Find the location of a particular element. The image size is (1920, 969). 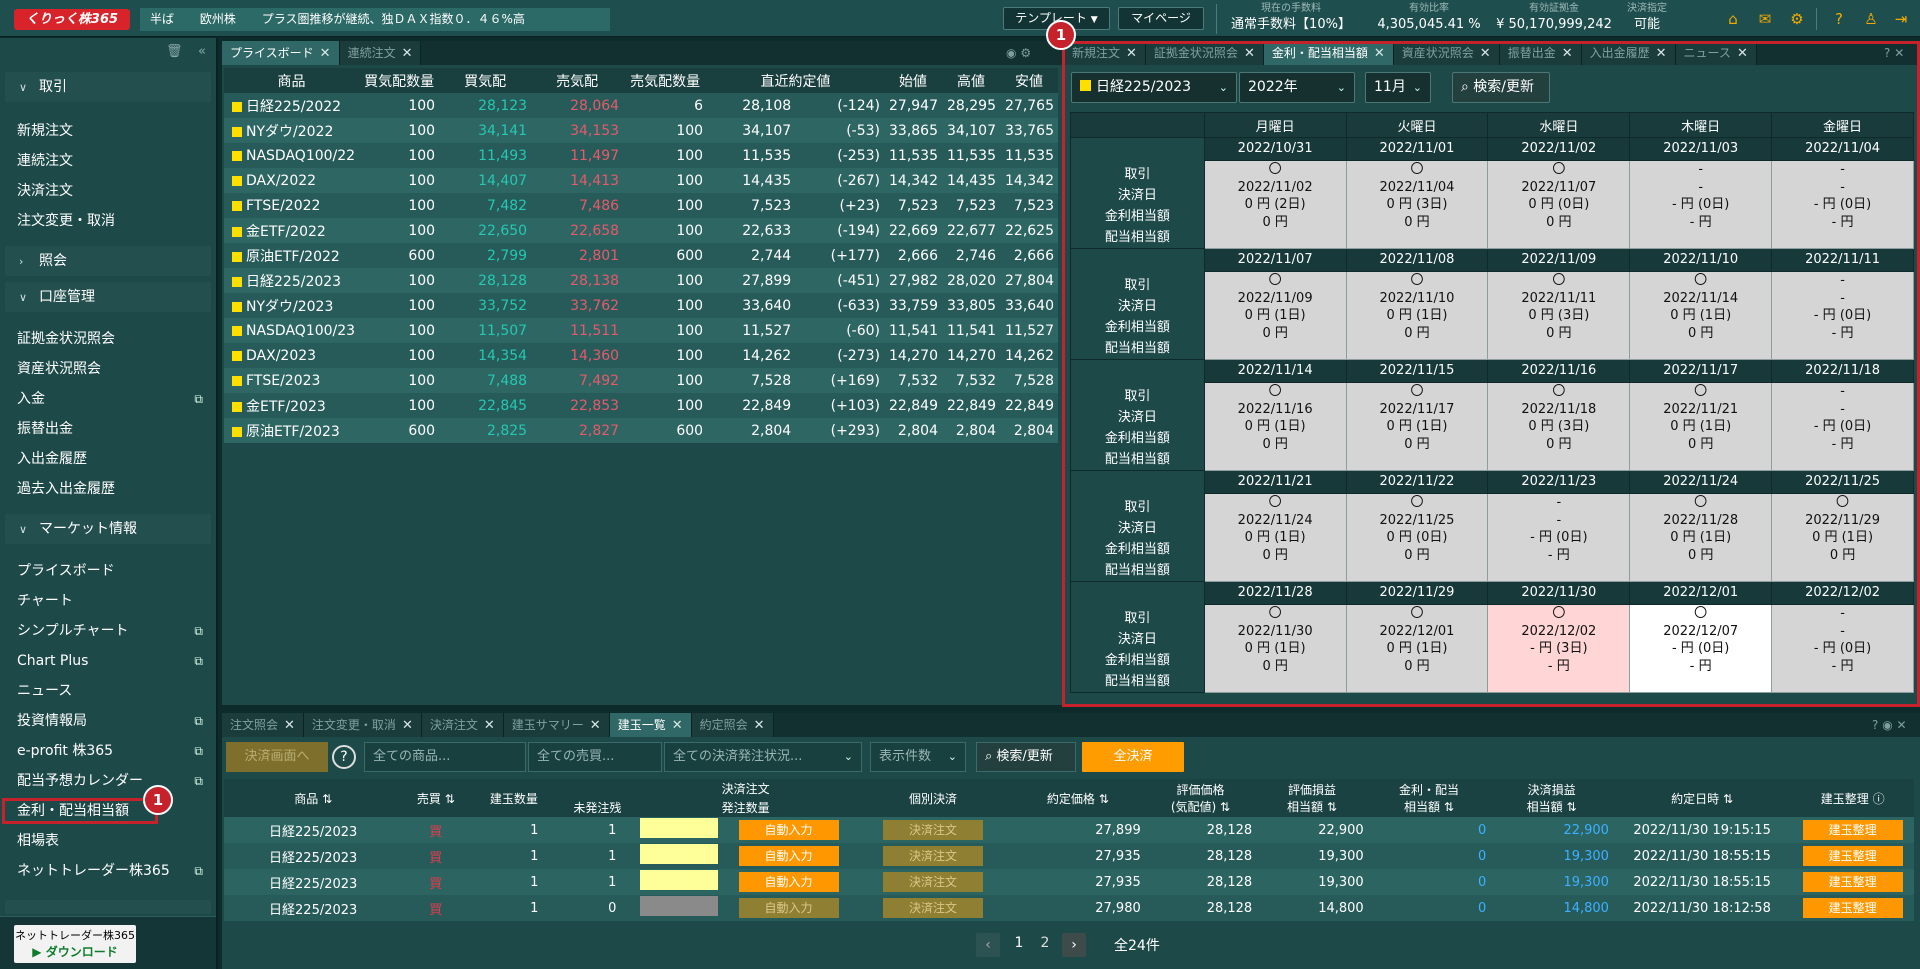

page-1: 1 is located at coordinates (1019, 943).